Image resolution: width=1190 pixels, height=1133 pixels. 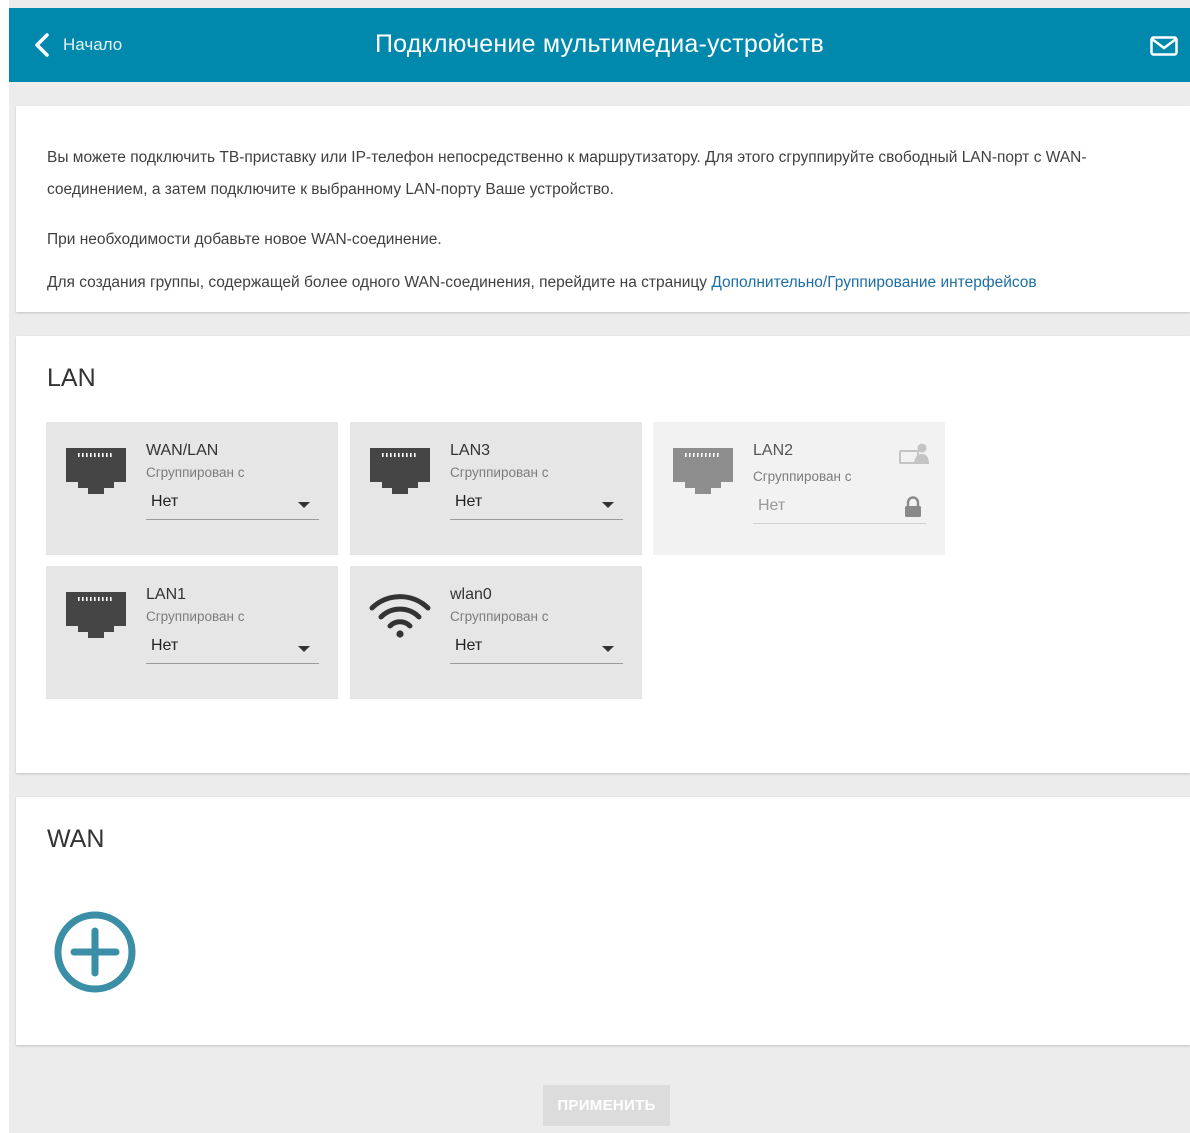 I want to click on port-card-lan2: LAN2 Сгруппирован с Нет, so click(x=799, y=488).